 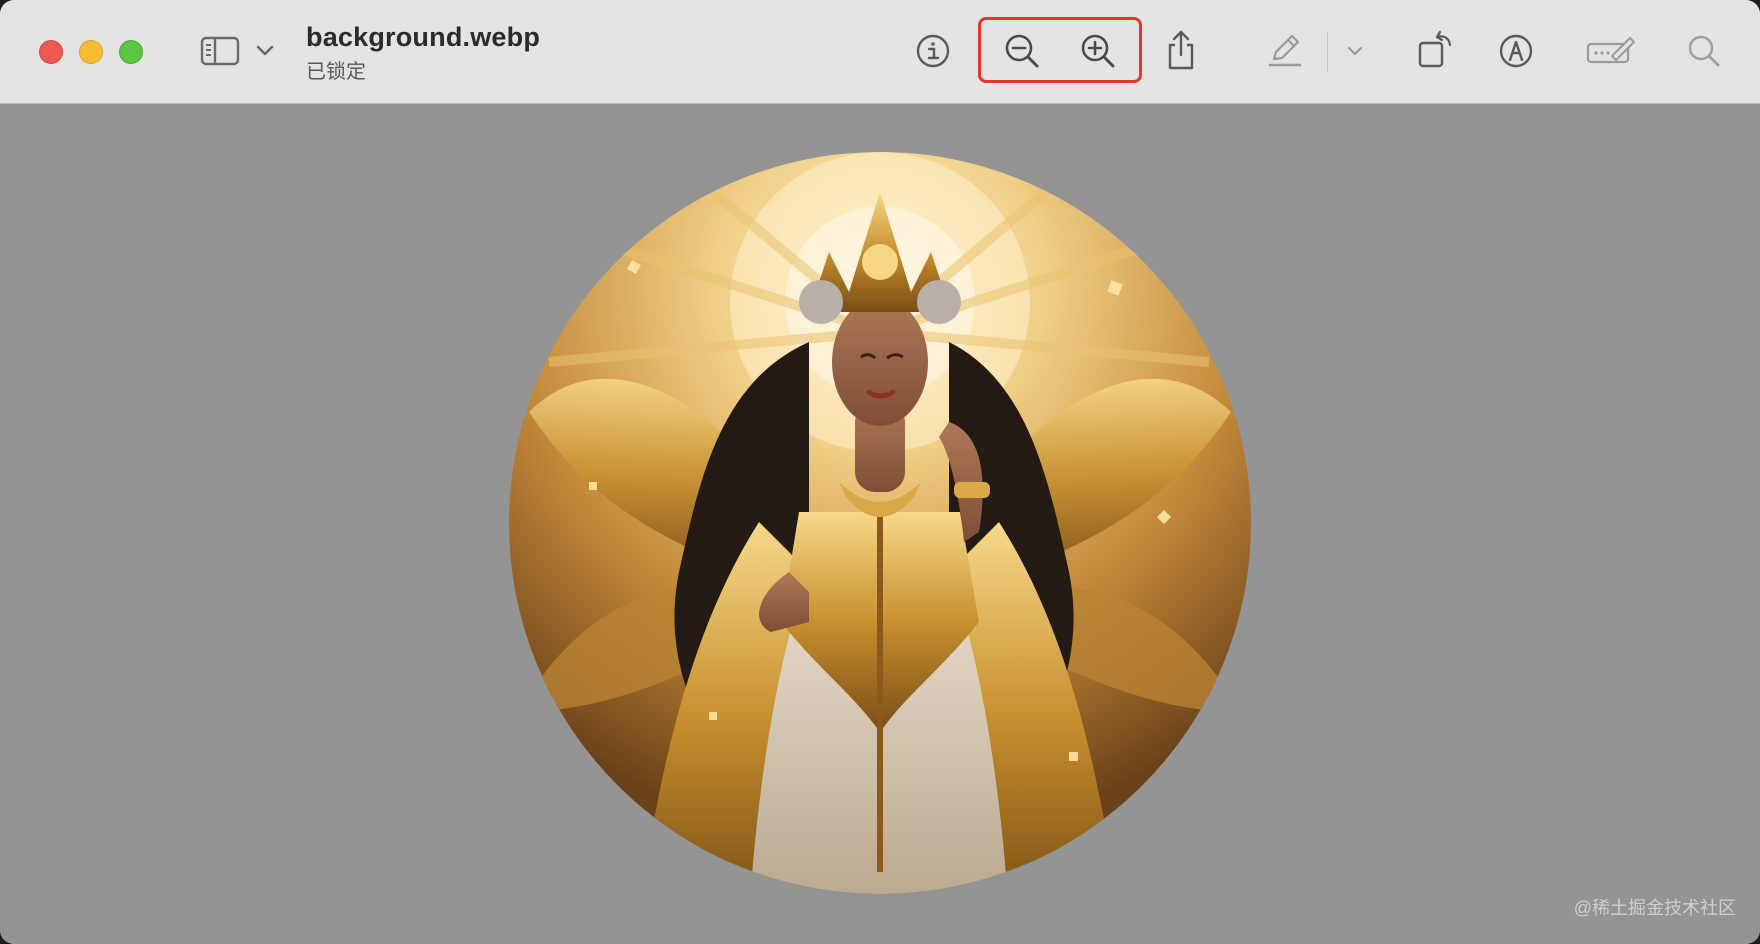 What do you see at coordinates (1611, 51) in the screenshot?
I see `signature-icon` at bounding box center [1611, 51].